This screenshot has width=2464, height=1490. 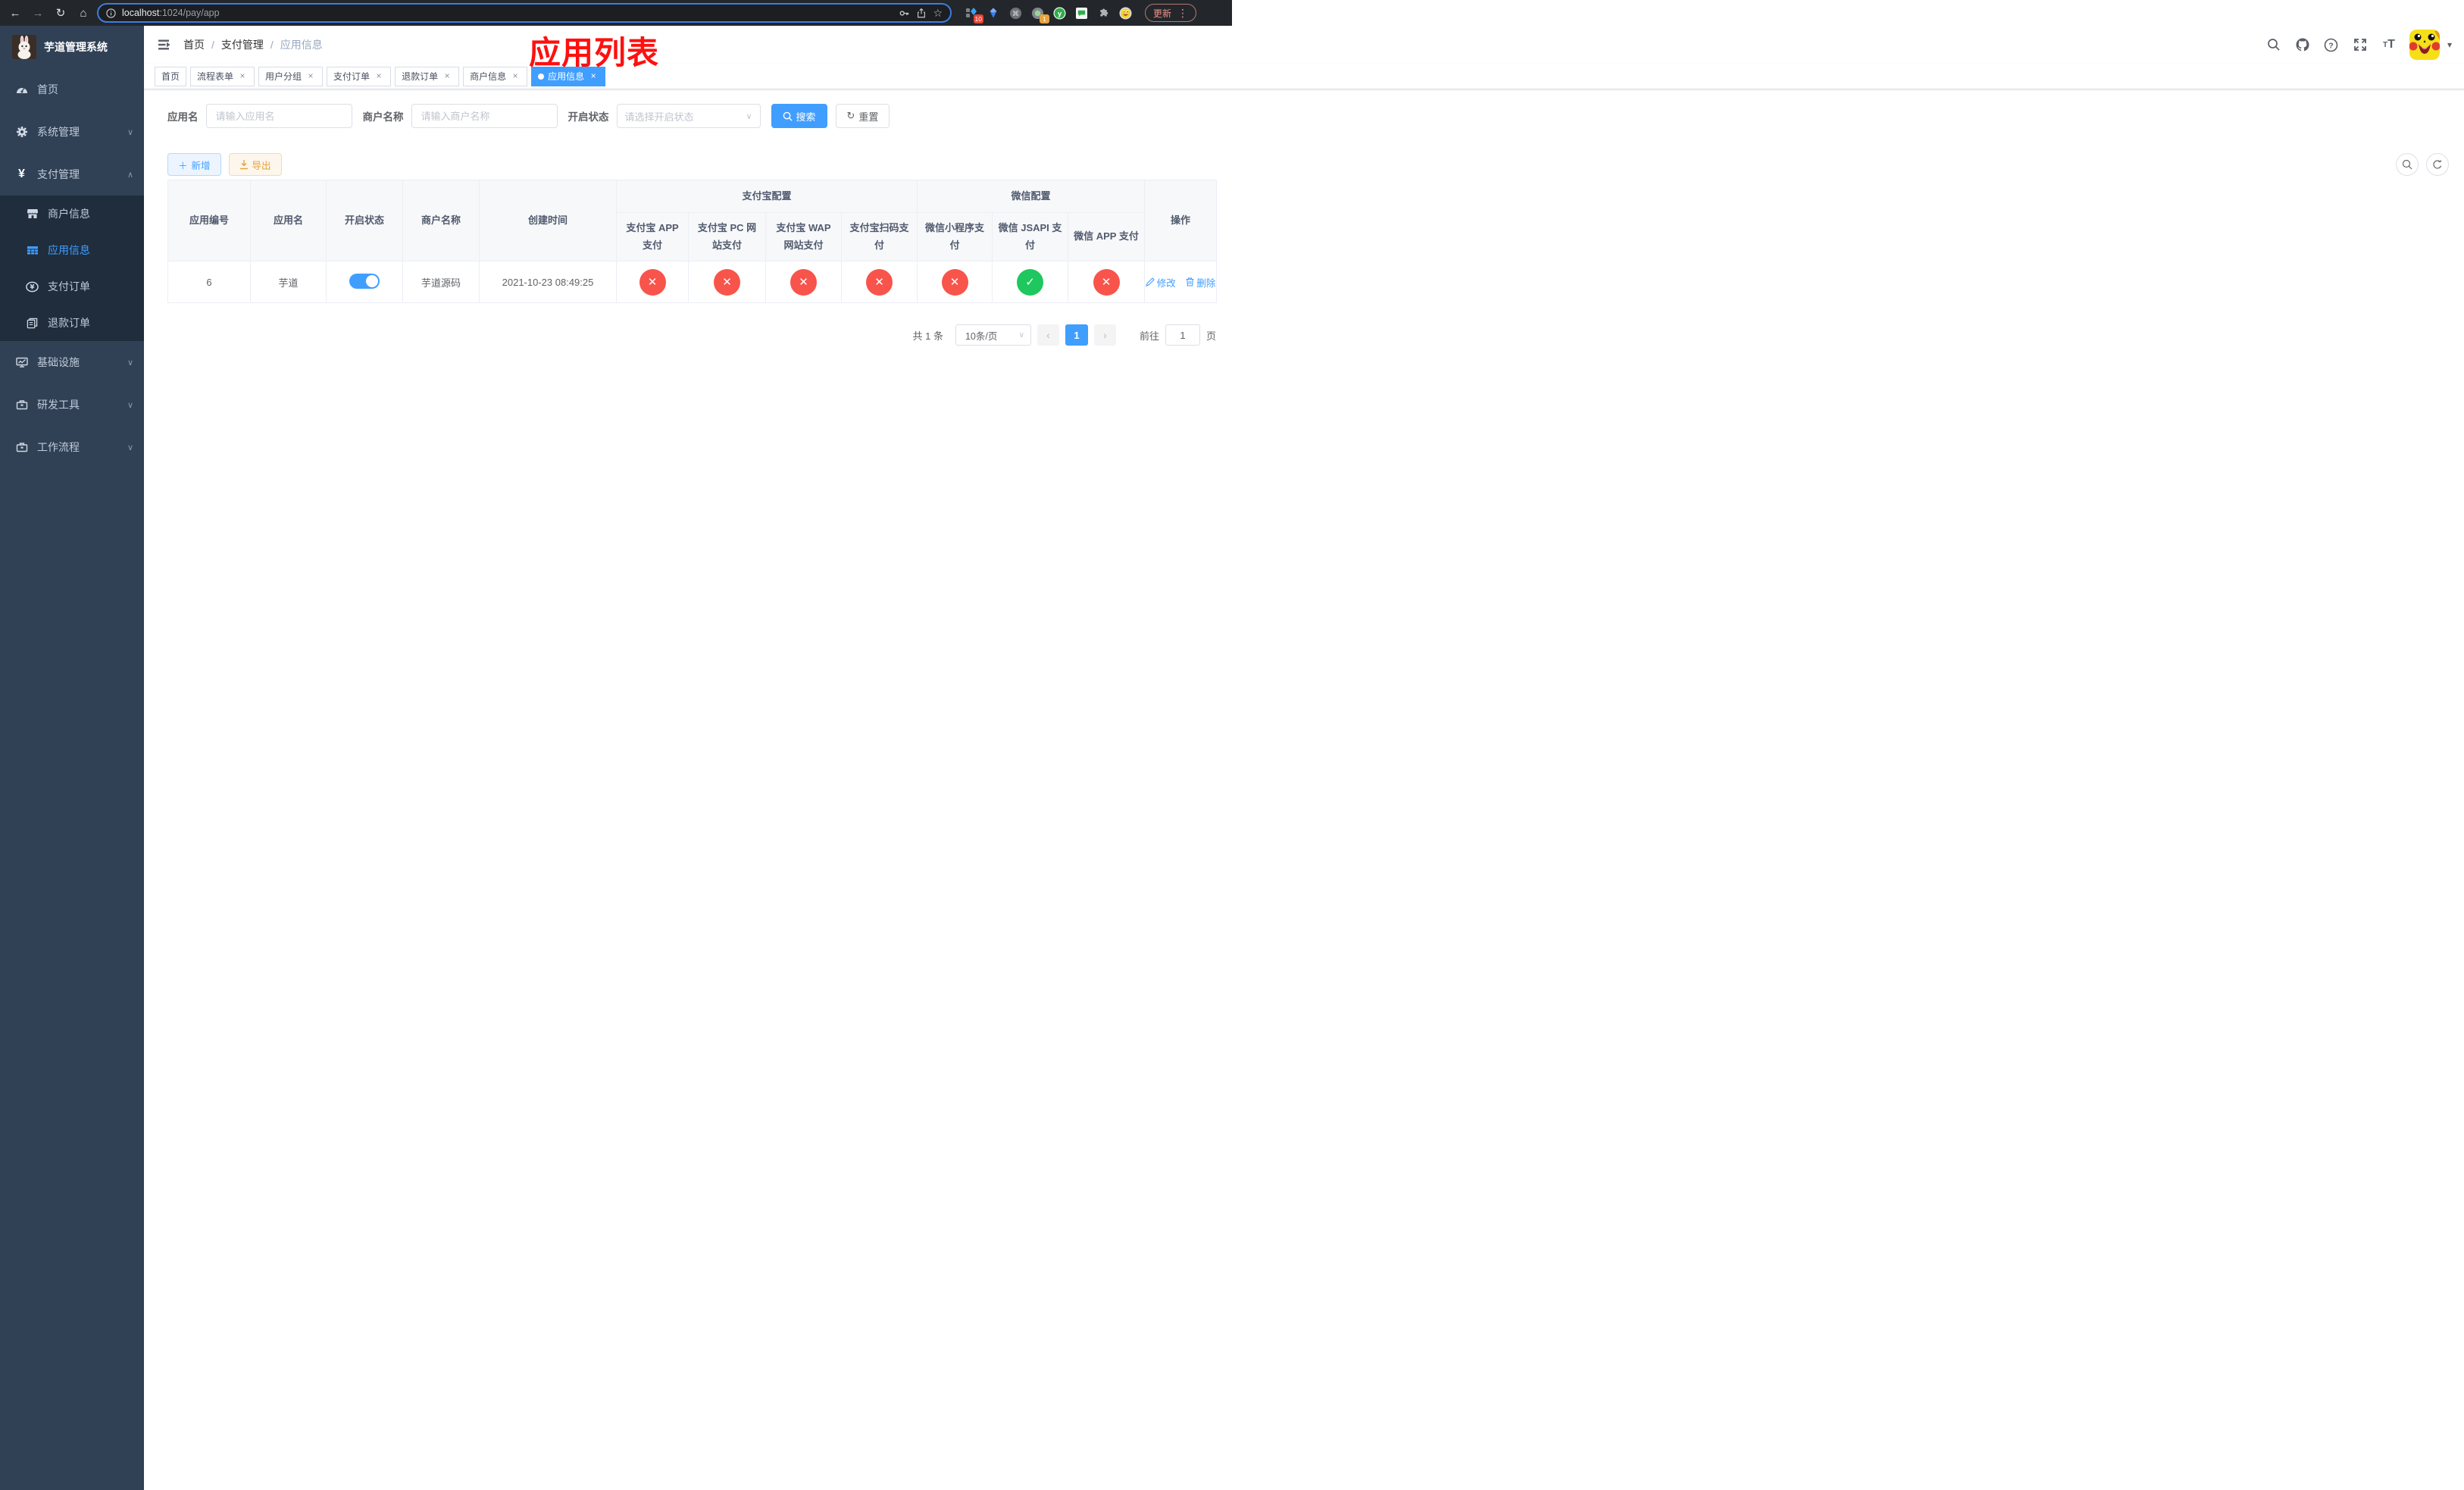 I want to click on browser-forward-button: →, so click(x=38, y=13).